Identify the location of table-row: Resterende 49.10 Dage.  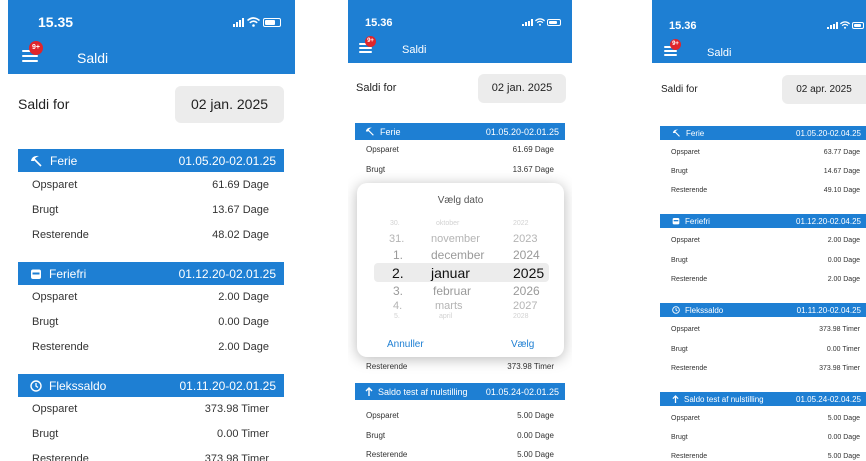
(765, 190).